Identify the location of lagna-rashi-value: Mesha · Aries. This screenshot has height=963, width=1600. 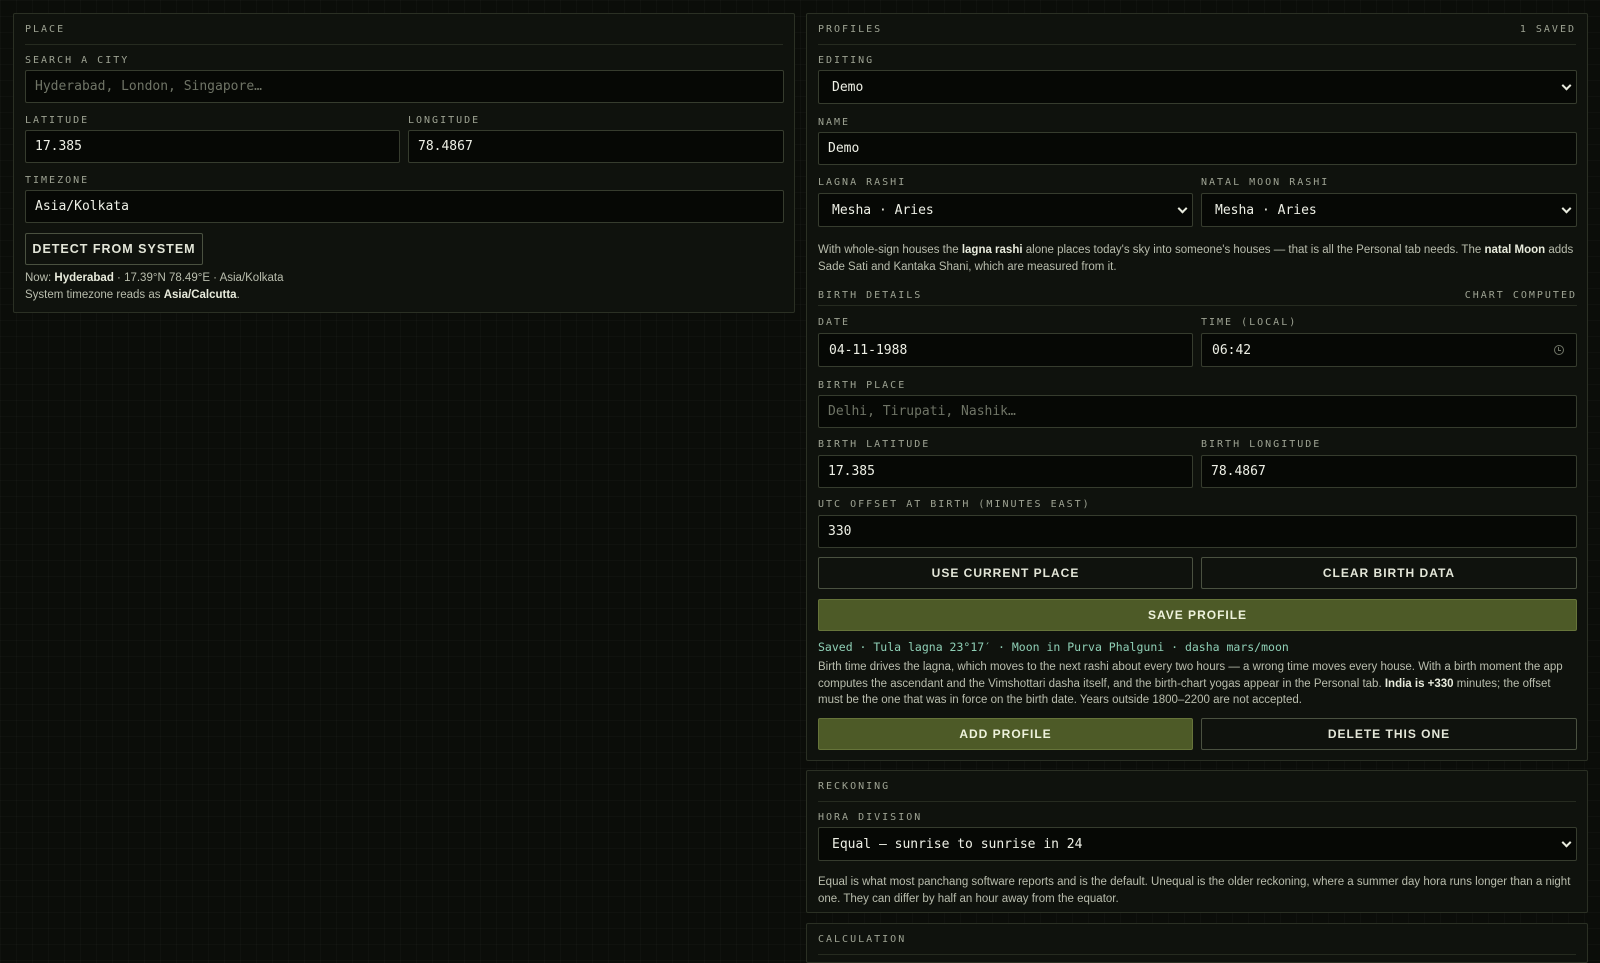
(883, 210).